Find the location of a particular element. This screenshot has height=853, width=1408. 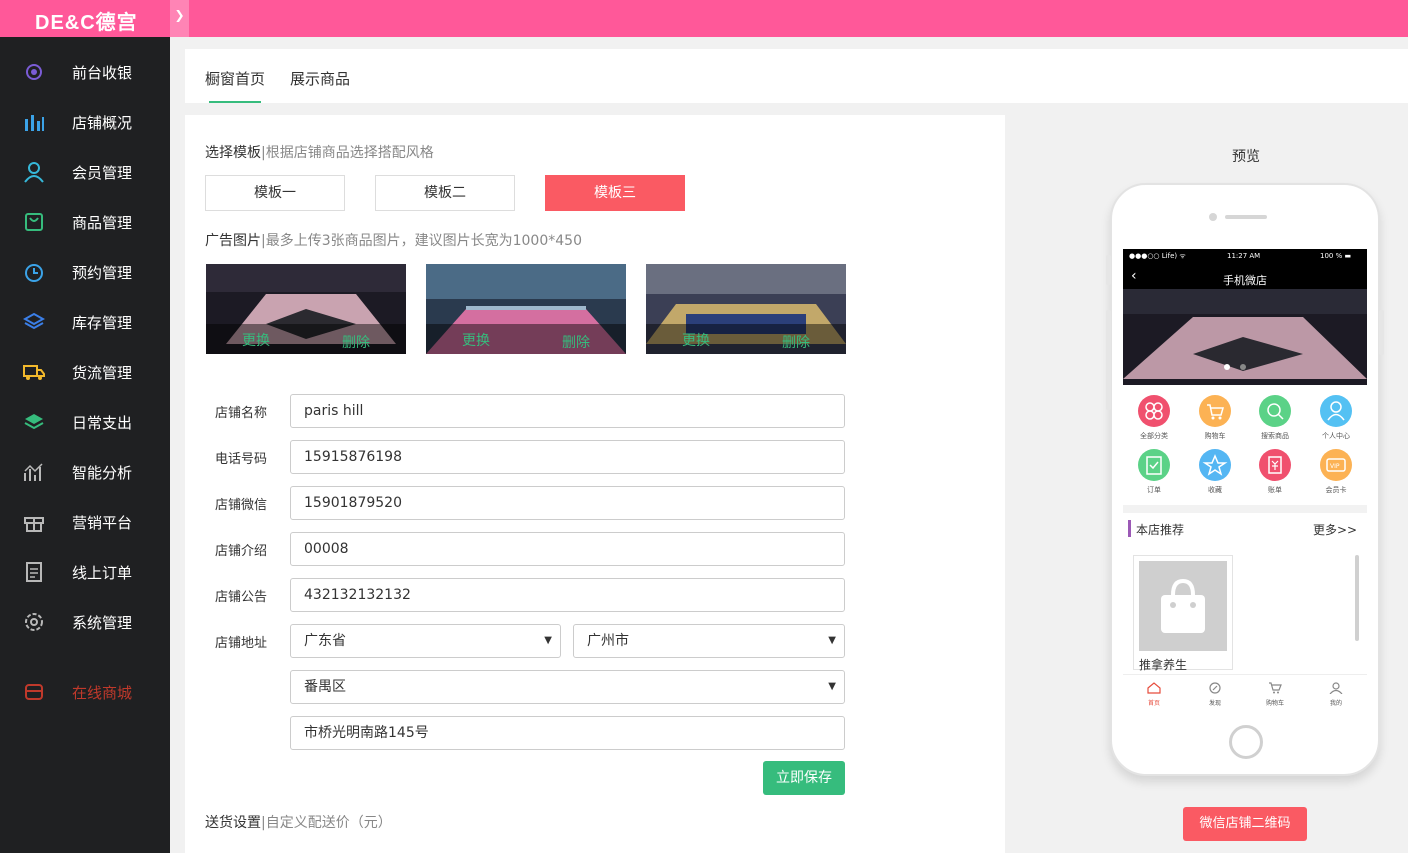

sidebar-item-cashier: 前台收银 is located at coordinates (85, 72).